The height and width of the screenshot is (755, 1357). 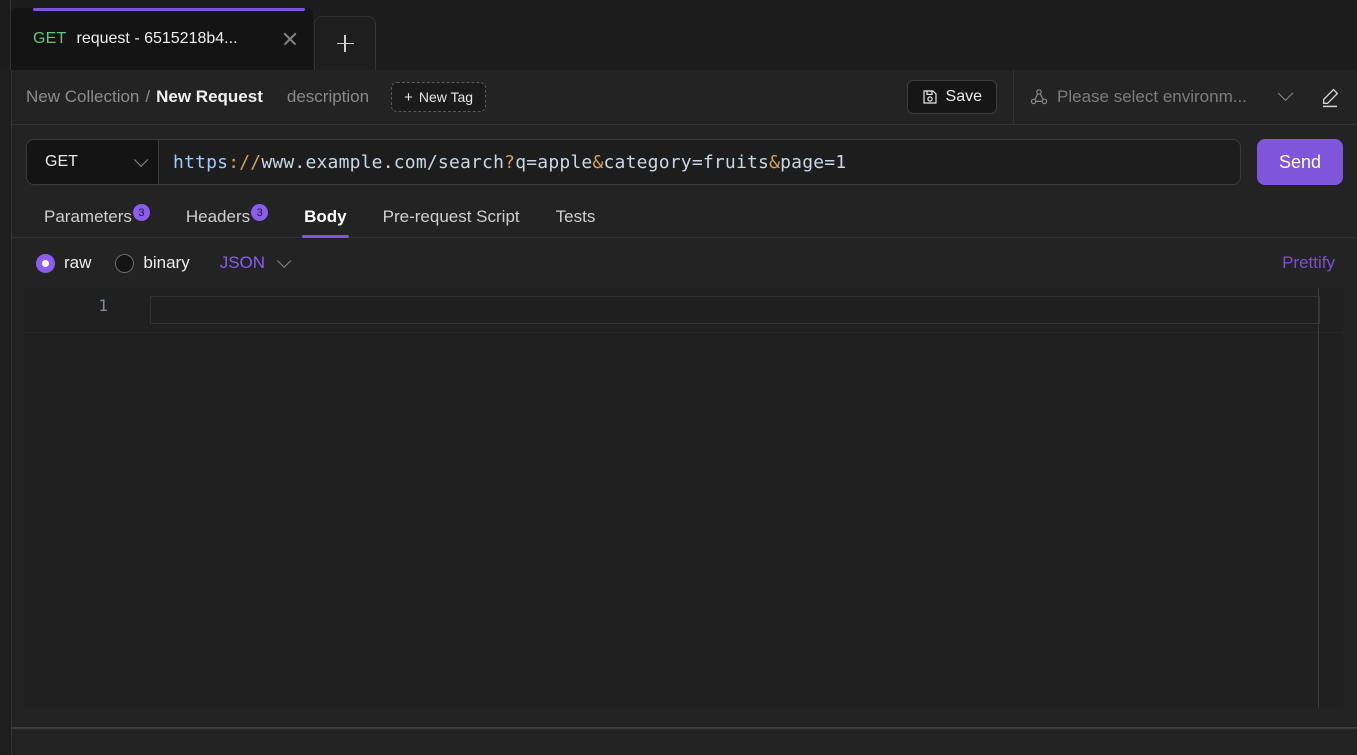 I want to click on description-input: description, so click(x=328, y=97).